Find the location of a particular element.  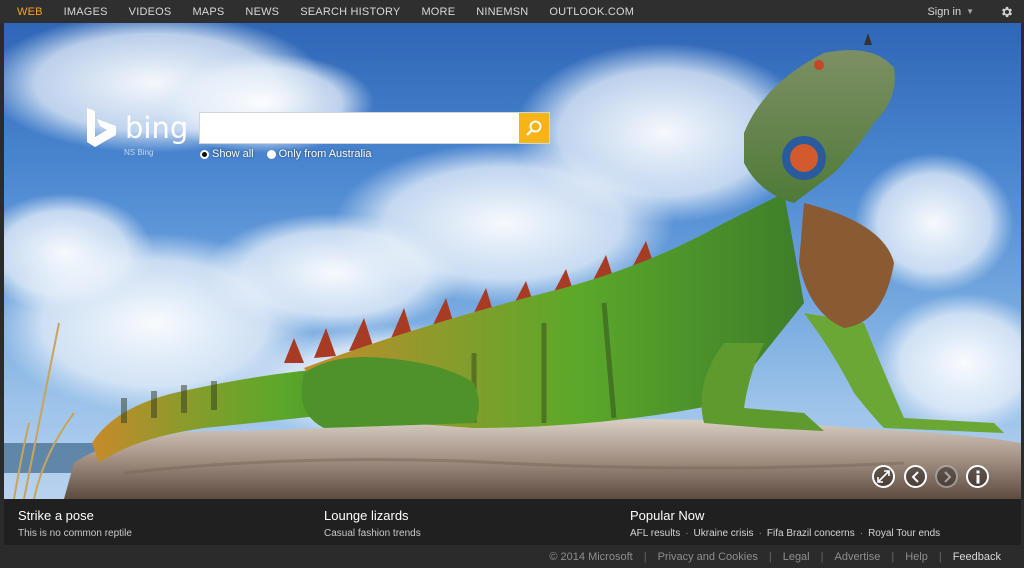

image-info-button is located at coordinates (977, 476).